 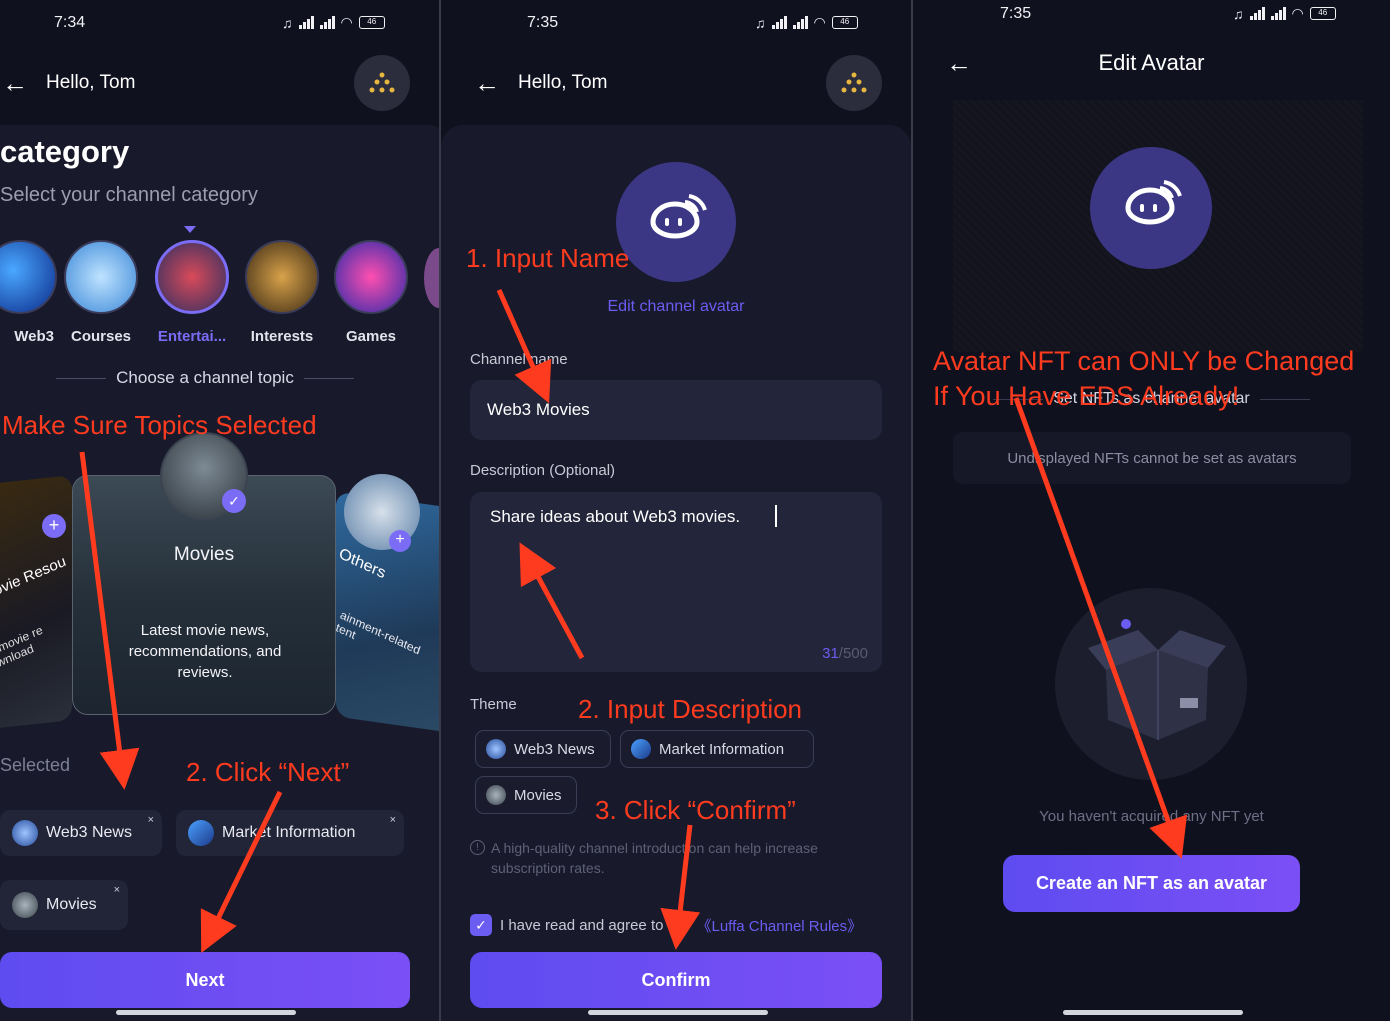 I want to click on battery-icon: 46, so click(x=371, y=22).